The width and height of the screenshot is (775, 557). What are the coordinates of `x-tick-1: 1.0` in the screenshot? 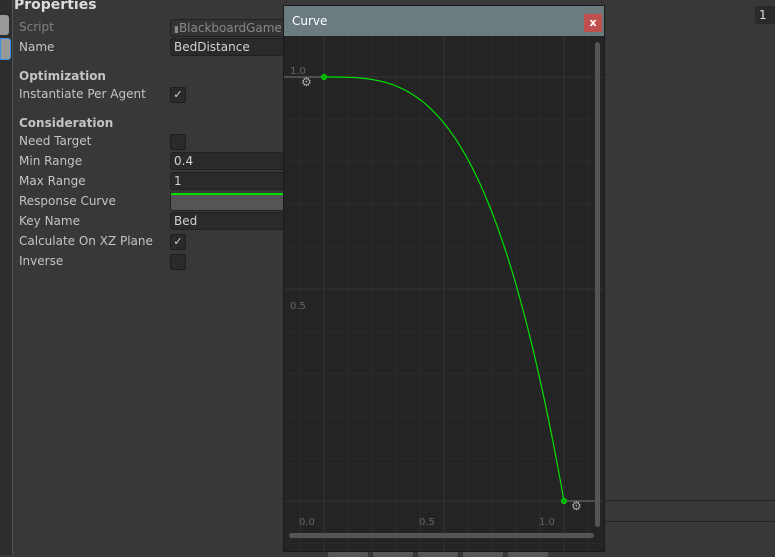 It's located at (547, 522).